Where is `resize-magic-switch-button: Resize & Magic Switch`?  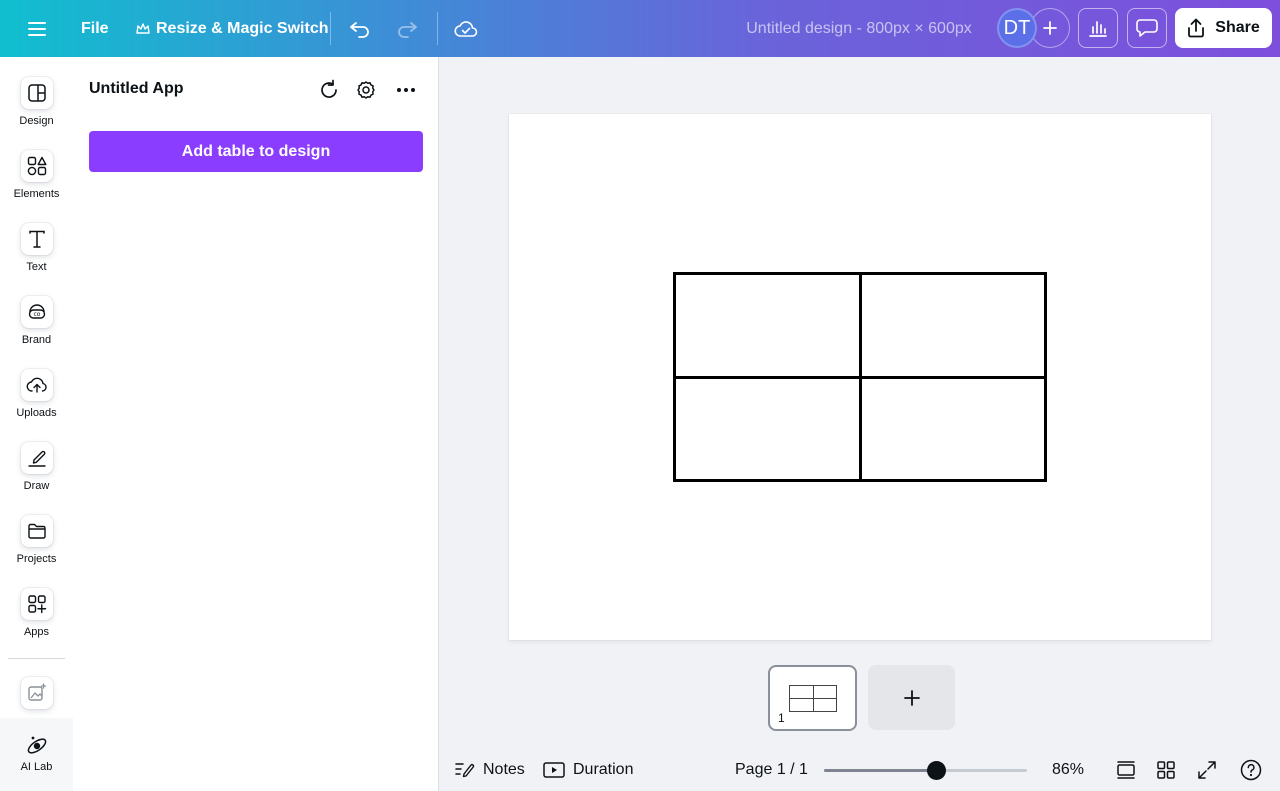 resize-magic-switch-button: Resize & Magic Switch is located at coordinates (232, 29).